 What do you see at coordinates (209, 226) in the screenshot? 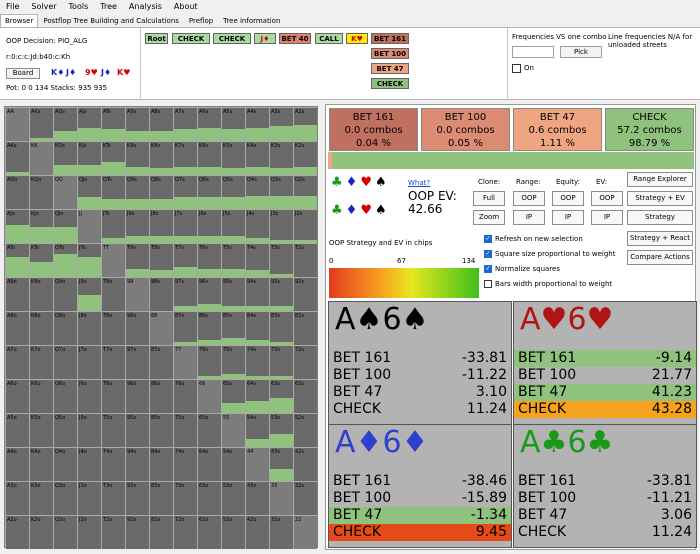
I see `matrix-cell: J6s` at bounding box center [209, 226].